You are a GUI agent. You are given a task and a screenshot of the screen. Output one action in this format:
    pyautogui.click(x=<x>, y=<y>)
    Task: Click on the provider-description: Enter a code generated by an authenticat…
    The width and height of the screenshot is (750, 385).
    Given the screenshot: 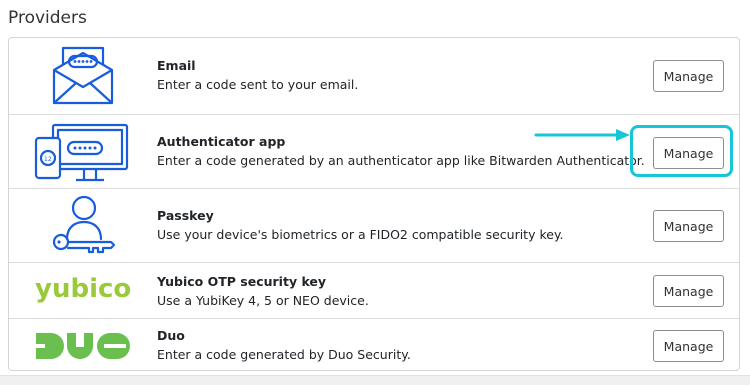 What is the action you would take?
    pyautogui.click(x=401, y=160)
    